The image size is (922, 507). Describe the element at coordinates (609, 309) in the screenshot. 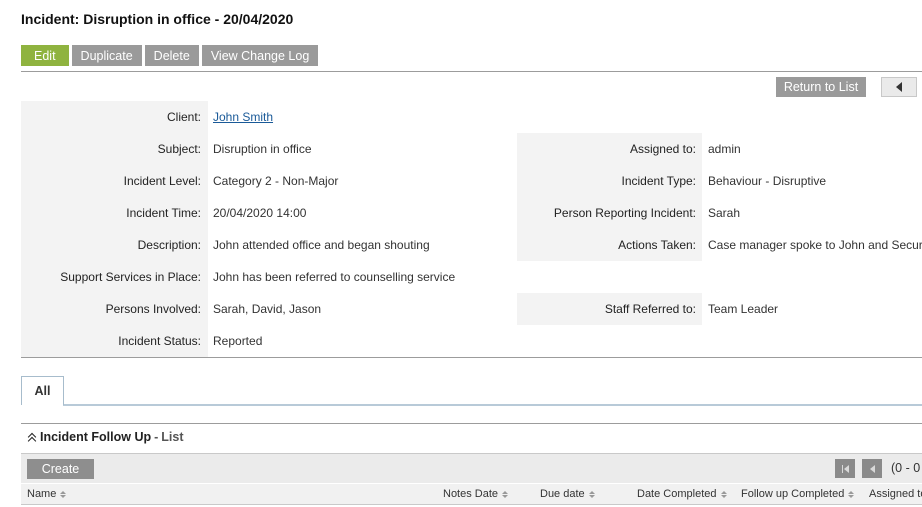

I see `staff-referred-label: Staff Referred to:` at that location.